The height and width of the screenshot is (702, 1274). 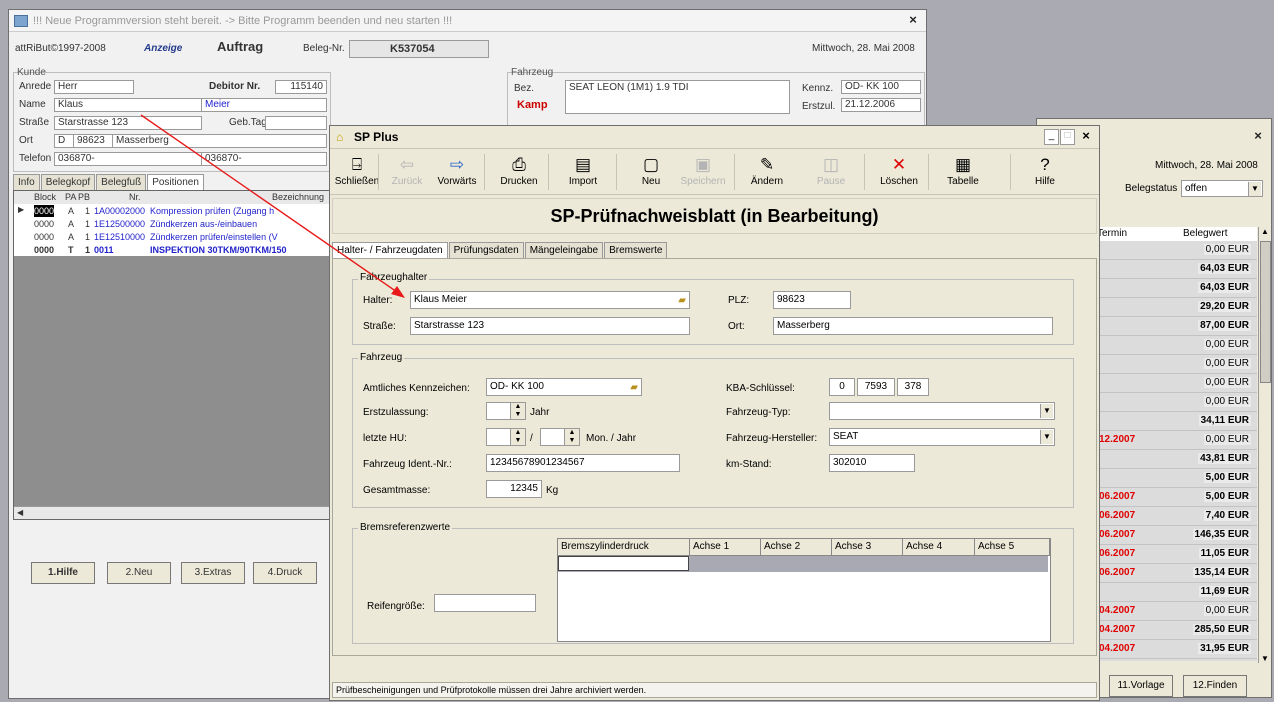 What do you see at coordinates (398, 292) in the screenshot?
I see `arrow-head-icon` at bounding box center [398, 292].